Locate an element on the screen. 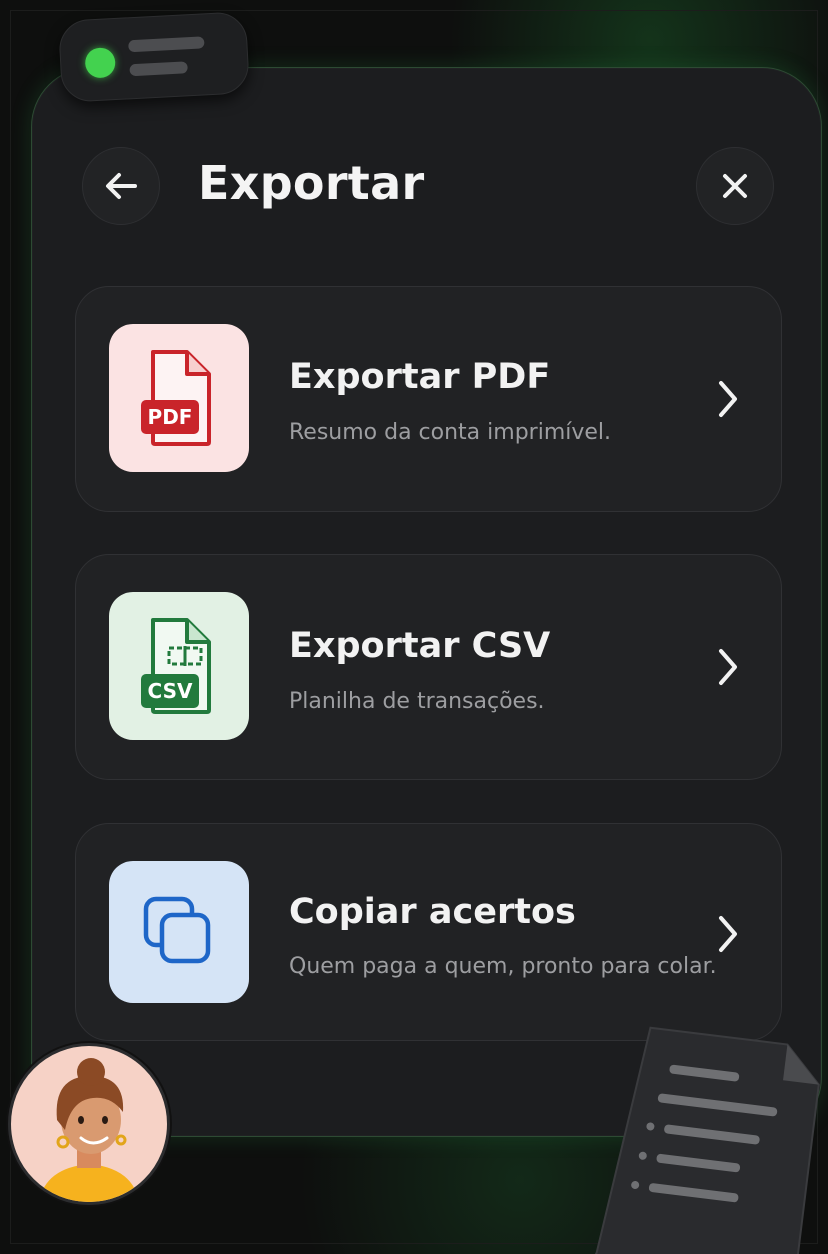 Image resolution: width=828 pixels, height=1254 pixels. csv-badge-text: CSV is located at coordinates (170, 691).